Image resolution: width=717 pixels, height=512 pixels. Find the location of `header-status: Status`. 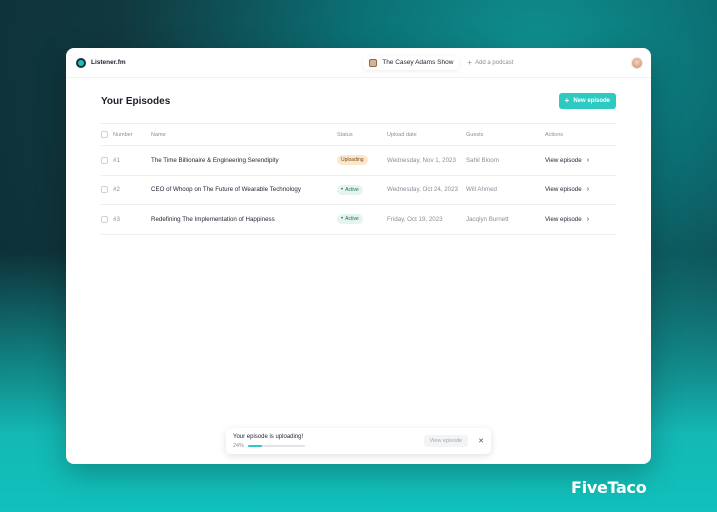

header-status: Status is located at coordinates (362, 134).